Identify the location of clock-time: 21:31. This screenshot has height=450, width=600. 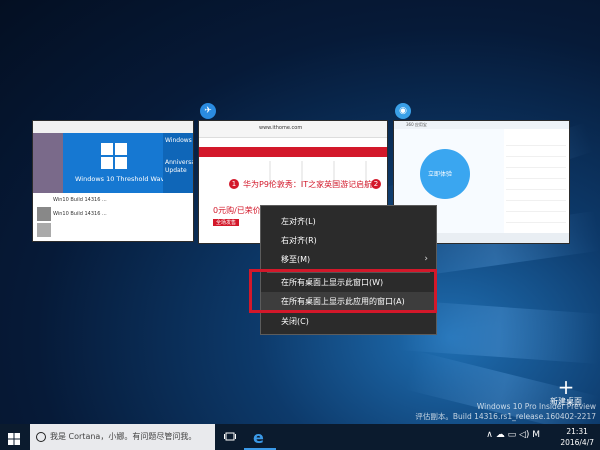
(577, 431).